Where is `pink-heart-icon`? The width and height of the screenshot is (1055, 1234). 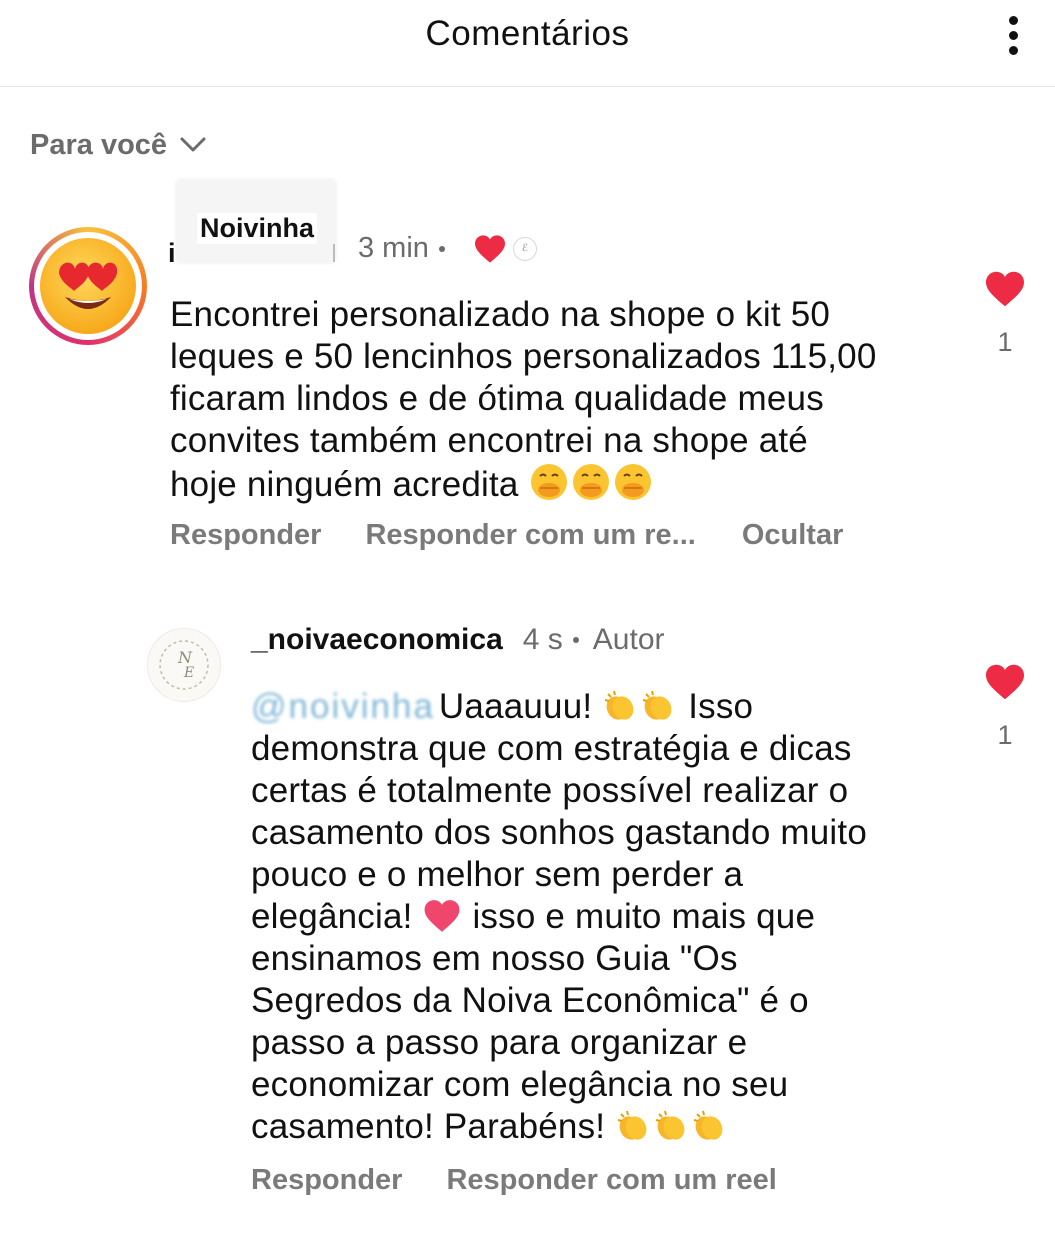
pink-heart-icon is located at coordinates (441, 916).